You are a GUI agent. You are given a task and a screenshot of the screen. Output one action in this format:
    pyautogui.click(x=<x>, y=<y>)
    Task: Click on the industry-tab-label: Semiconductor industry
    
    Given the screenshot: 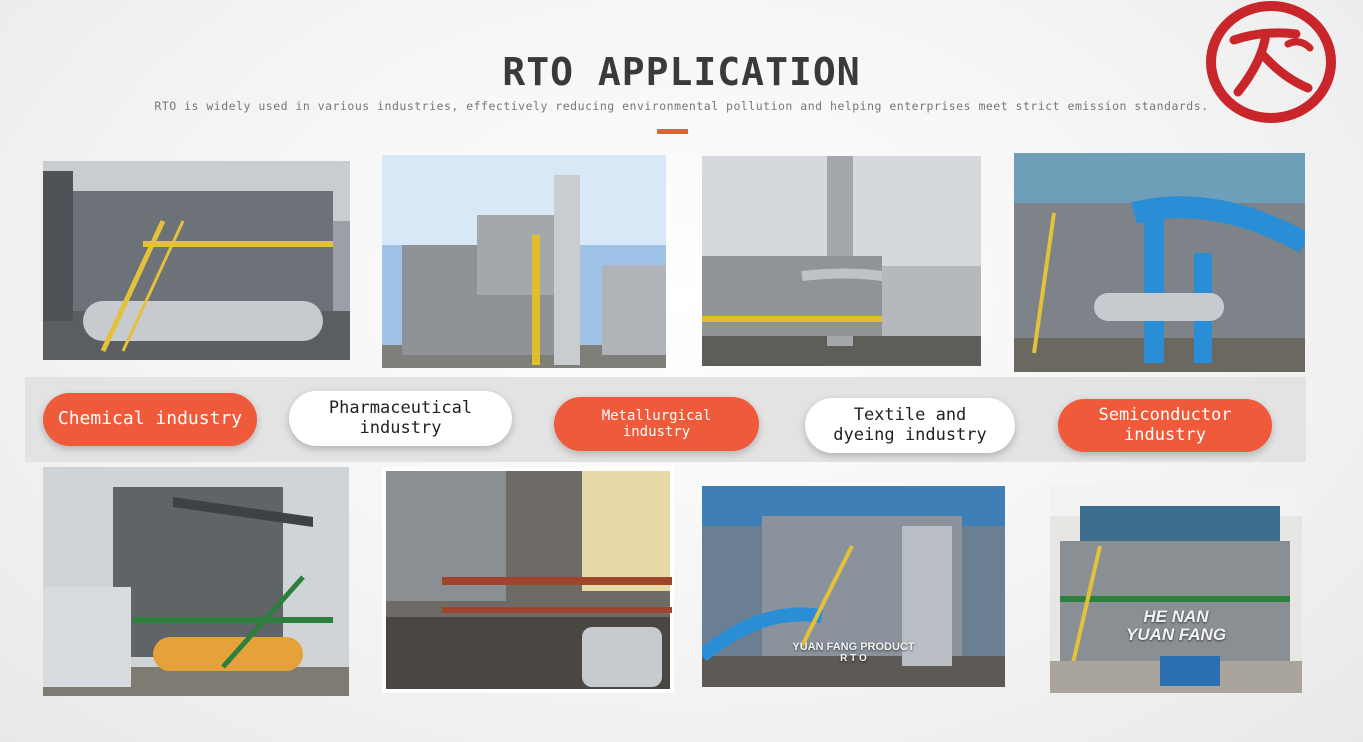 What is the action you would take?
    pyautogui.click(x=1165, y=424)
    